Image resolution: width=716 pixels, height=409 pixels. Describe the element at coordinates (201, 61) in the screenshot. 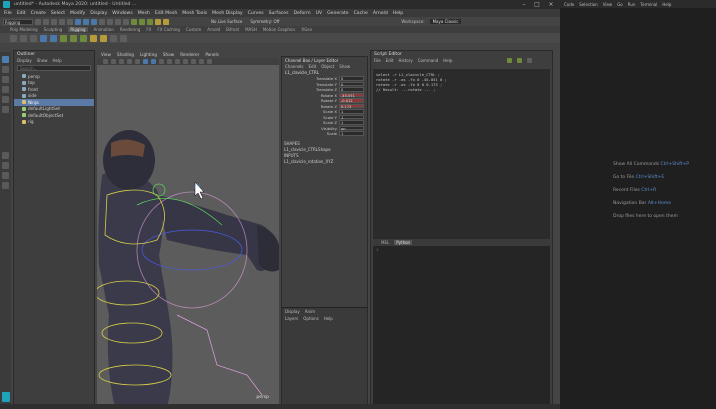

I see `isolate-select-icon` at that location.